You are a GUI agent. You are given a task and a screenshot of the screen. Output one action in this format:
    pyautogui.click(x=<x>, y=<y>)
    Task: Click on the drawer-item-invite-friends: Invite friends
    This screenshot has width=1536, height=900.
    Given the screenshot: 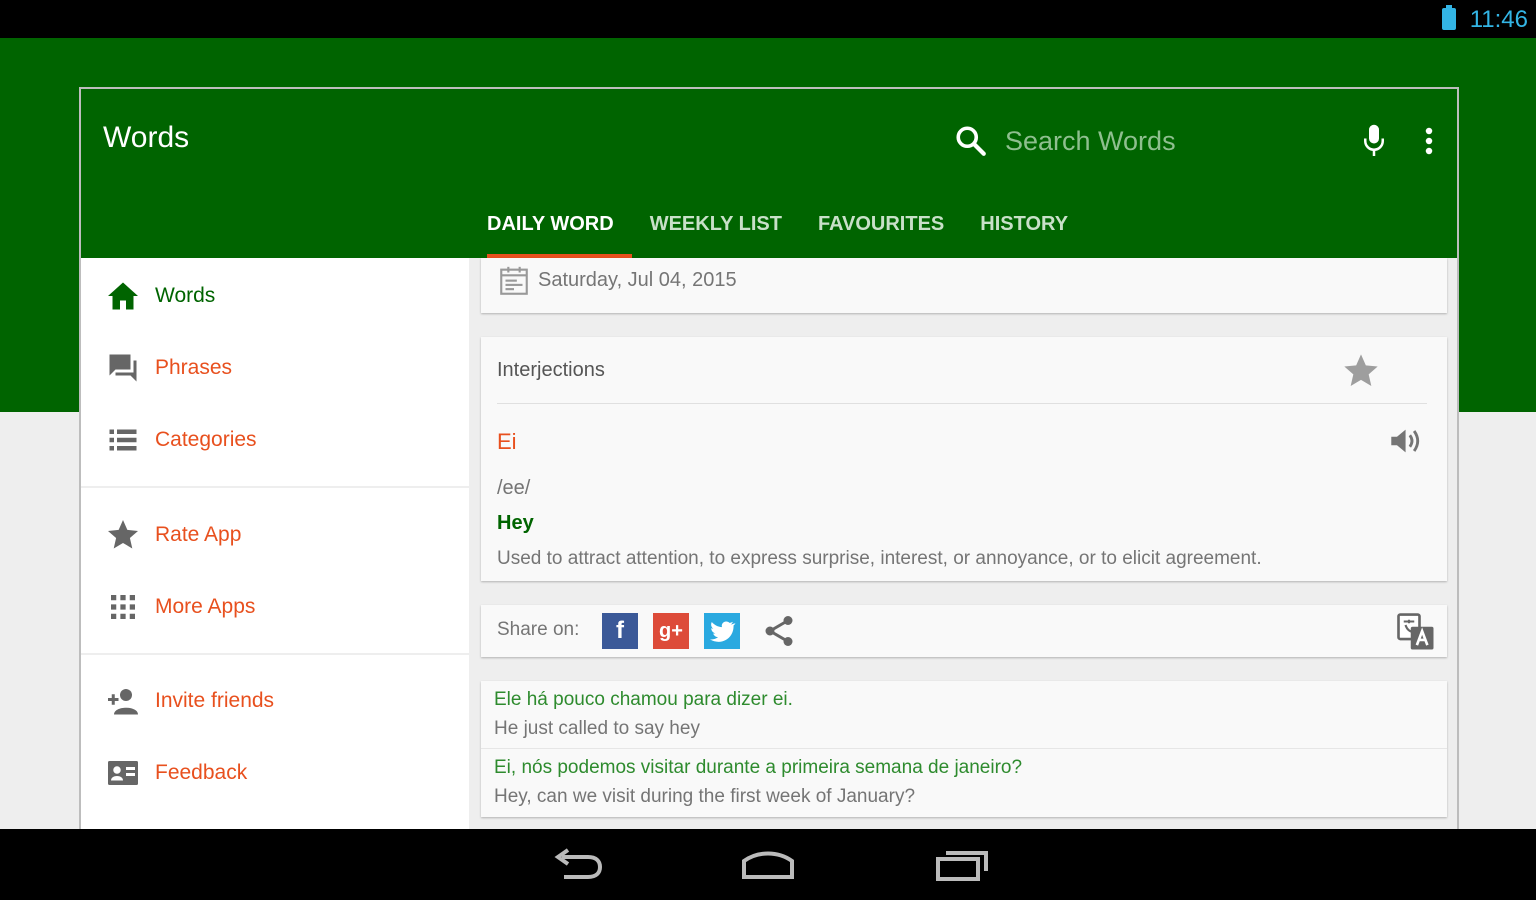 What is the action you would take?
    pyautogui.click(x=275, y=701)
    